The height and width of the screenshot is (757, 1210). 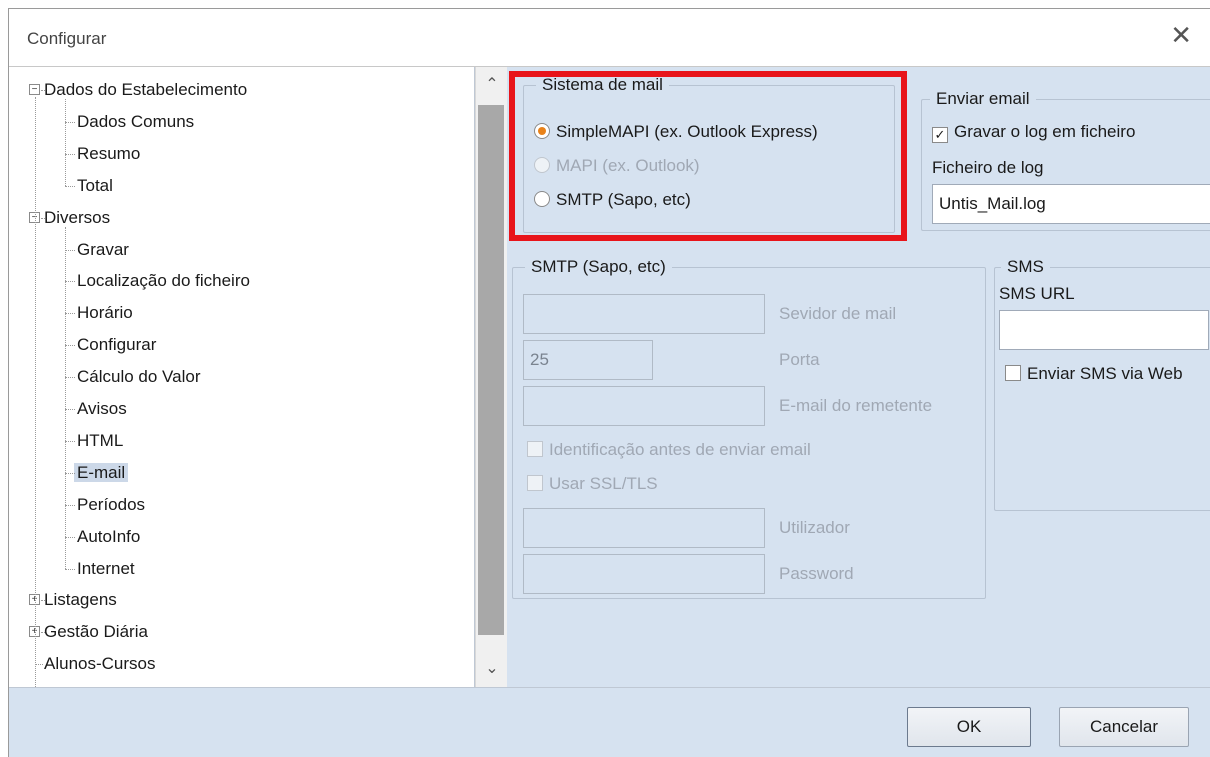 What do you see at coordinates (644, 574) in the screenshot?
I see `smtp-password-input` at bounding box center [644, 574].